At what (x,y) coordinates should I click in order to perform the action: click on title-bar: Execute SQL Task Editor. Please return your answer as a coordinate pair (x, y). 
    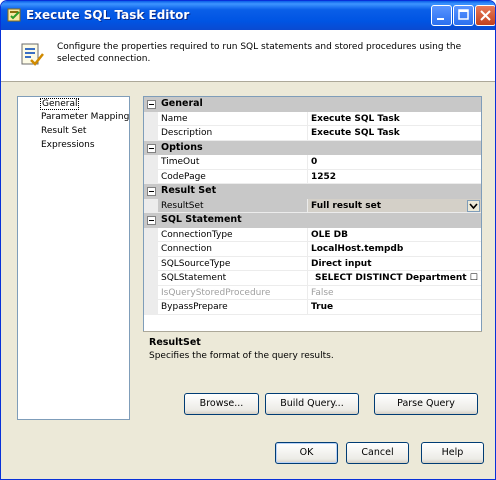
    Looking at the image, I should click on (248, 15).